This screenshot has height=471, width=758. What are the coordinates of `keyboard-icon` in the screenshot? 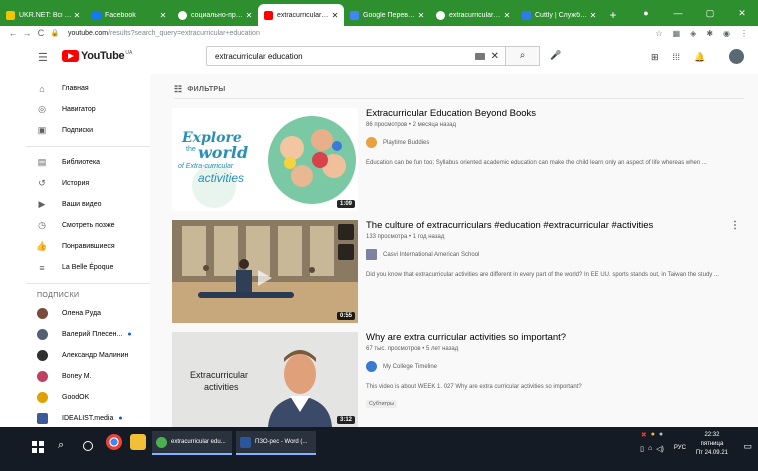 It's located at (479, 56).